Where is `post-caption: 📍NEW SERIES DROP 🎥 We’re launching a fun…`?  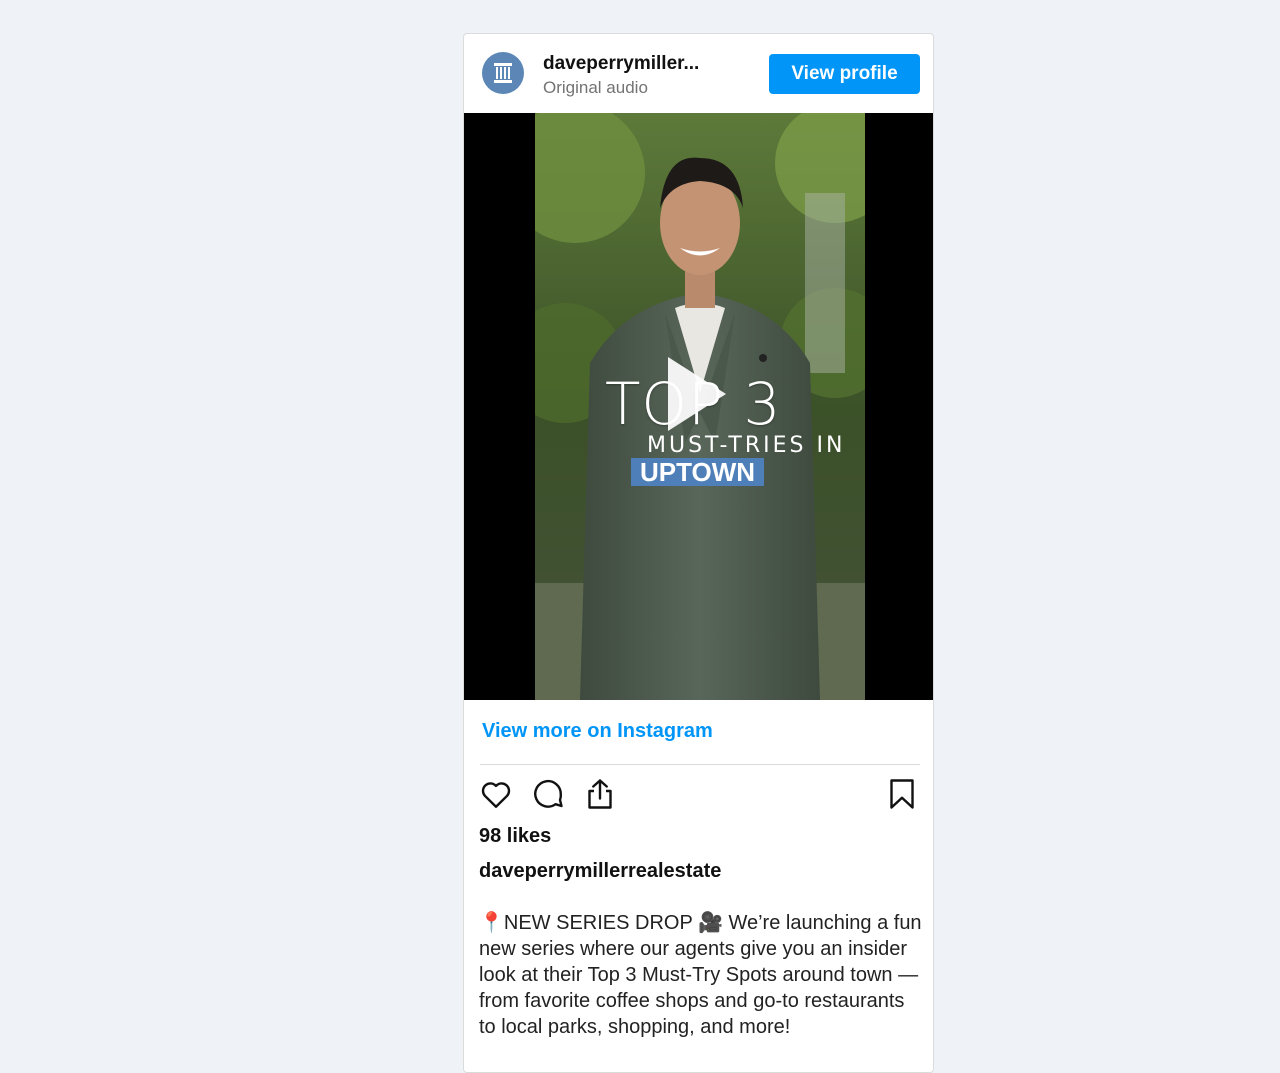
post-caption: 📍NEW SERIES DROP 🎥 We’re launching a fun… is located at coordinates (700, 975).